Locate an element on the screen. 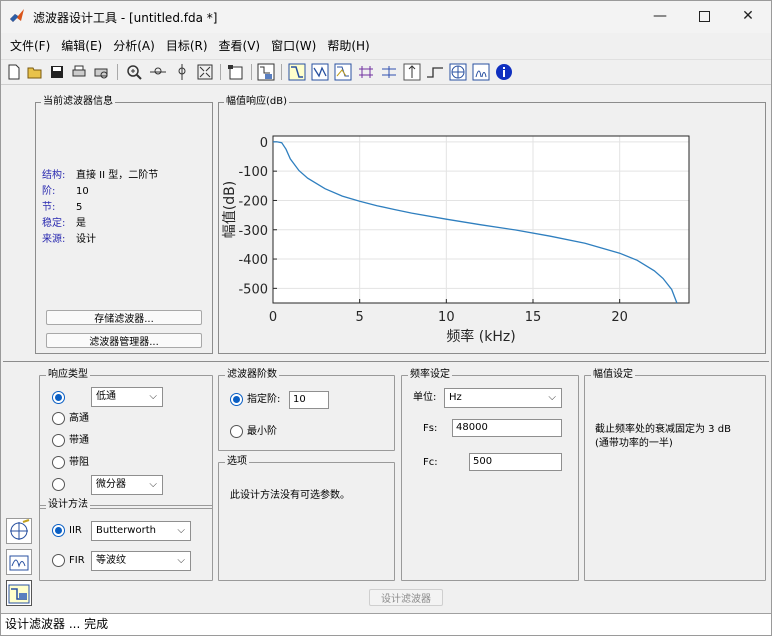 The width and height of the screenshot is (772, 636). lowpass-select-value: 低通 is located at coordinates (106, 396).